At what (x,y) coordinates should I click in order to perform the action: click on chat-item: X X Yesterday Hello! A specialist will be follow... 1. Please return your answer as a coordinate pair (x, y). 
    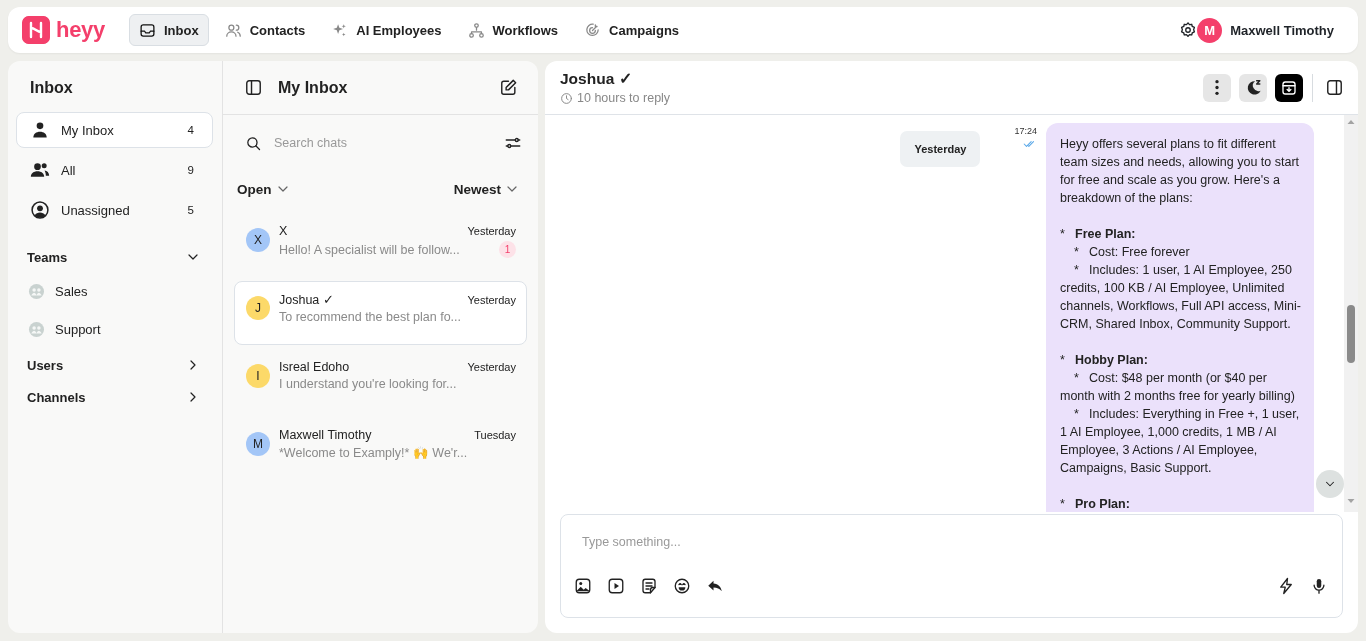
    Looking at the image, I should click on (380, 245).